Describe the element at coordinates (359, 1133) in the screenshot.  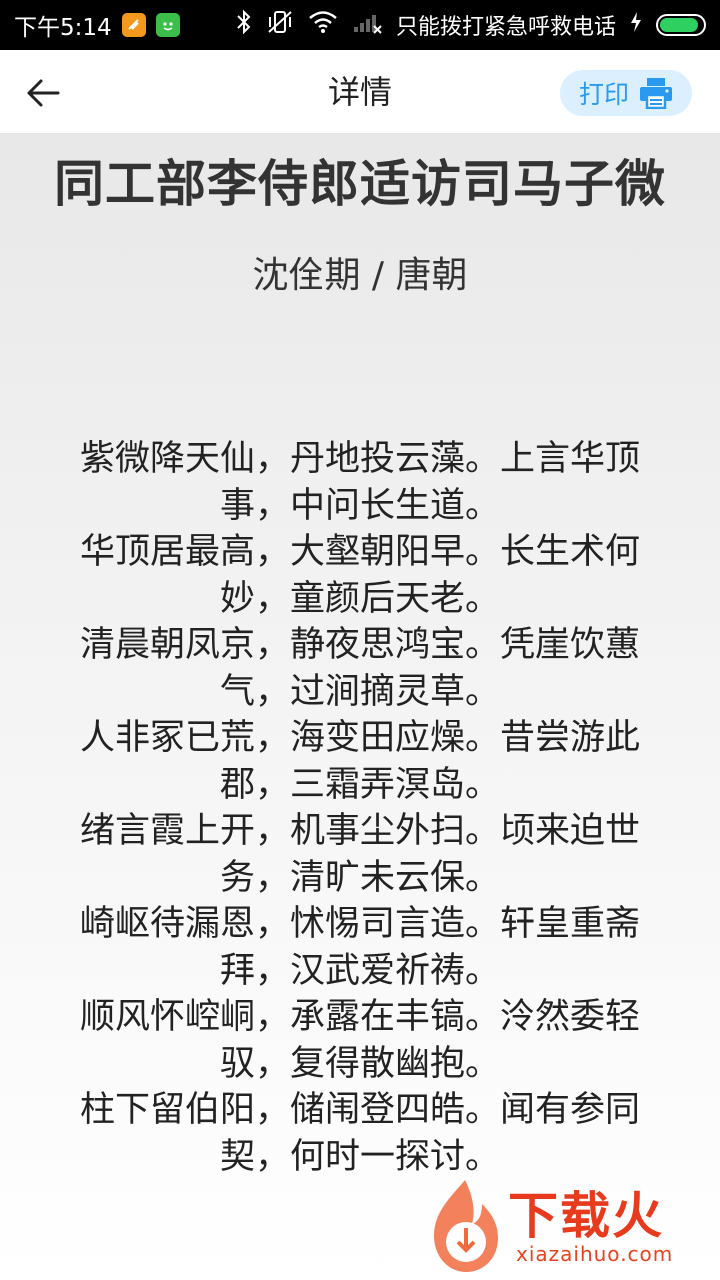
I see `poem-line: 柱下留伯阳，储闱登四皓。闻有参同契，何时一探讨。` at that location.